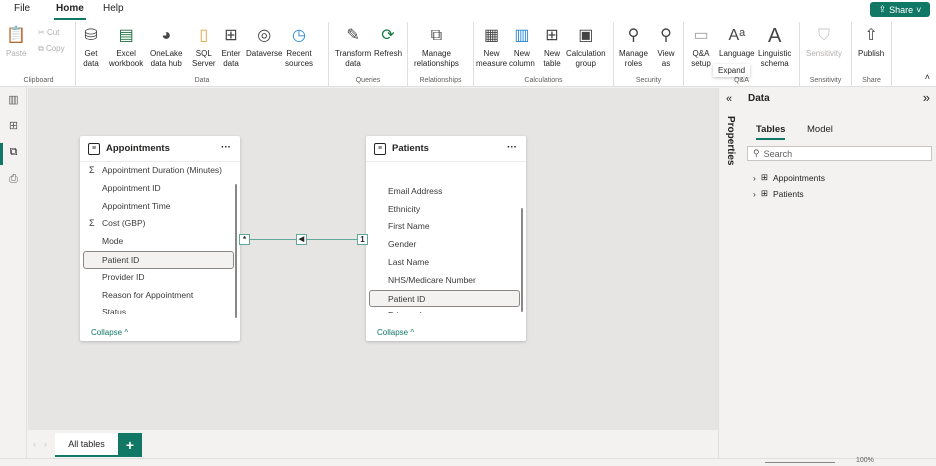 The image size is (936, 466). I want to click on onelake-button: ◕ OneLake data hub, so click(166, 47).